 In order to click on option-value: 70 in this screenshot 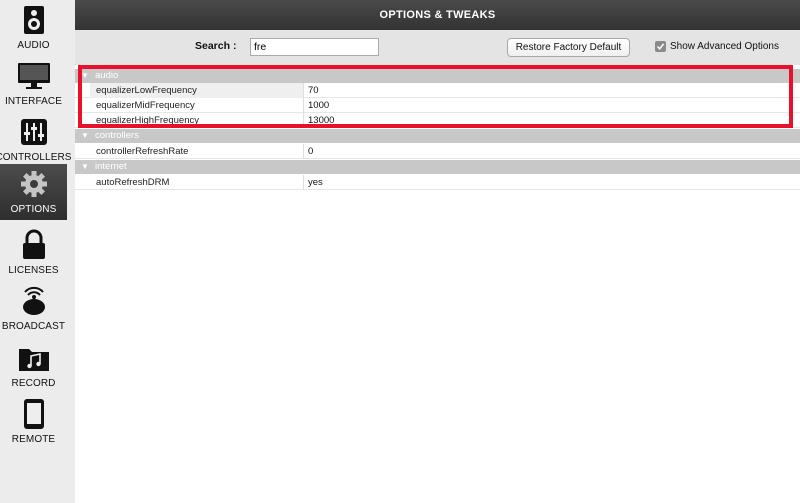, I will do `click(313, 90)`.